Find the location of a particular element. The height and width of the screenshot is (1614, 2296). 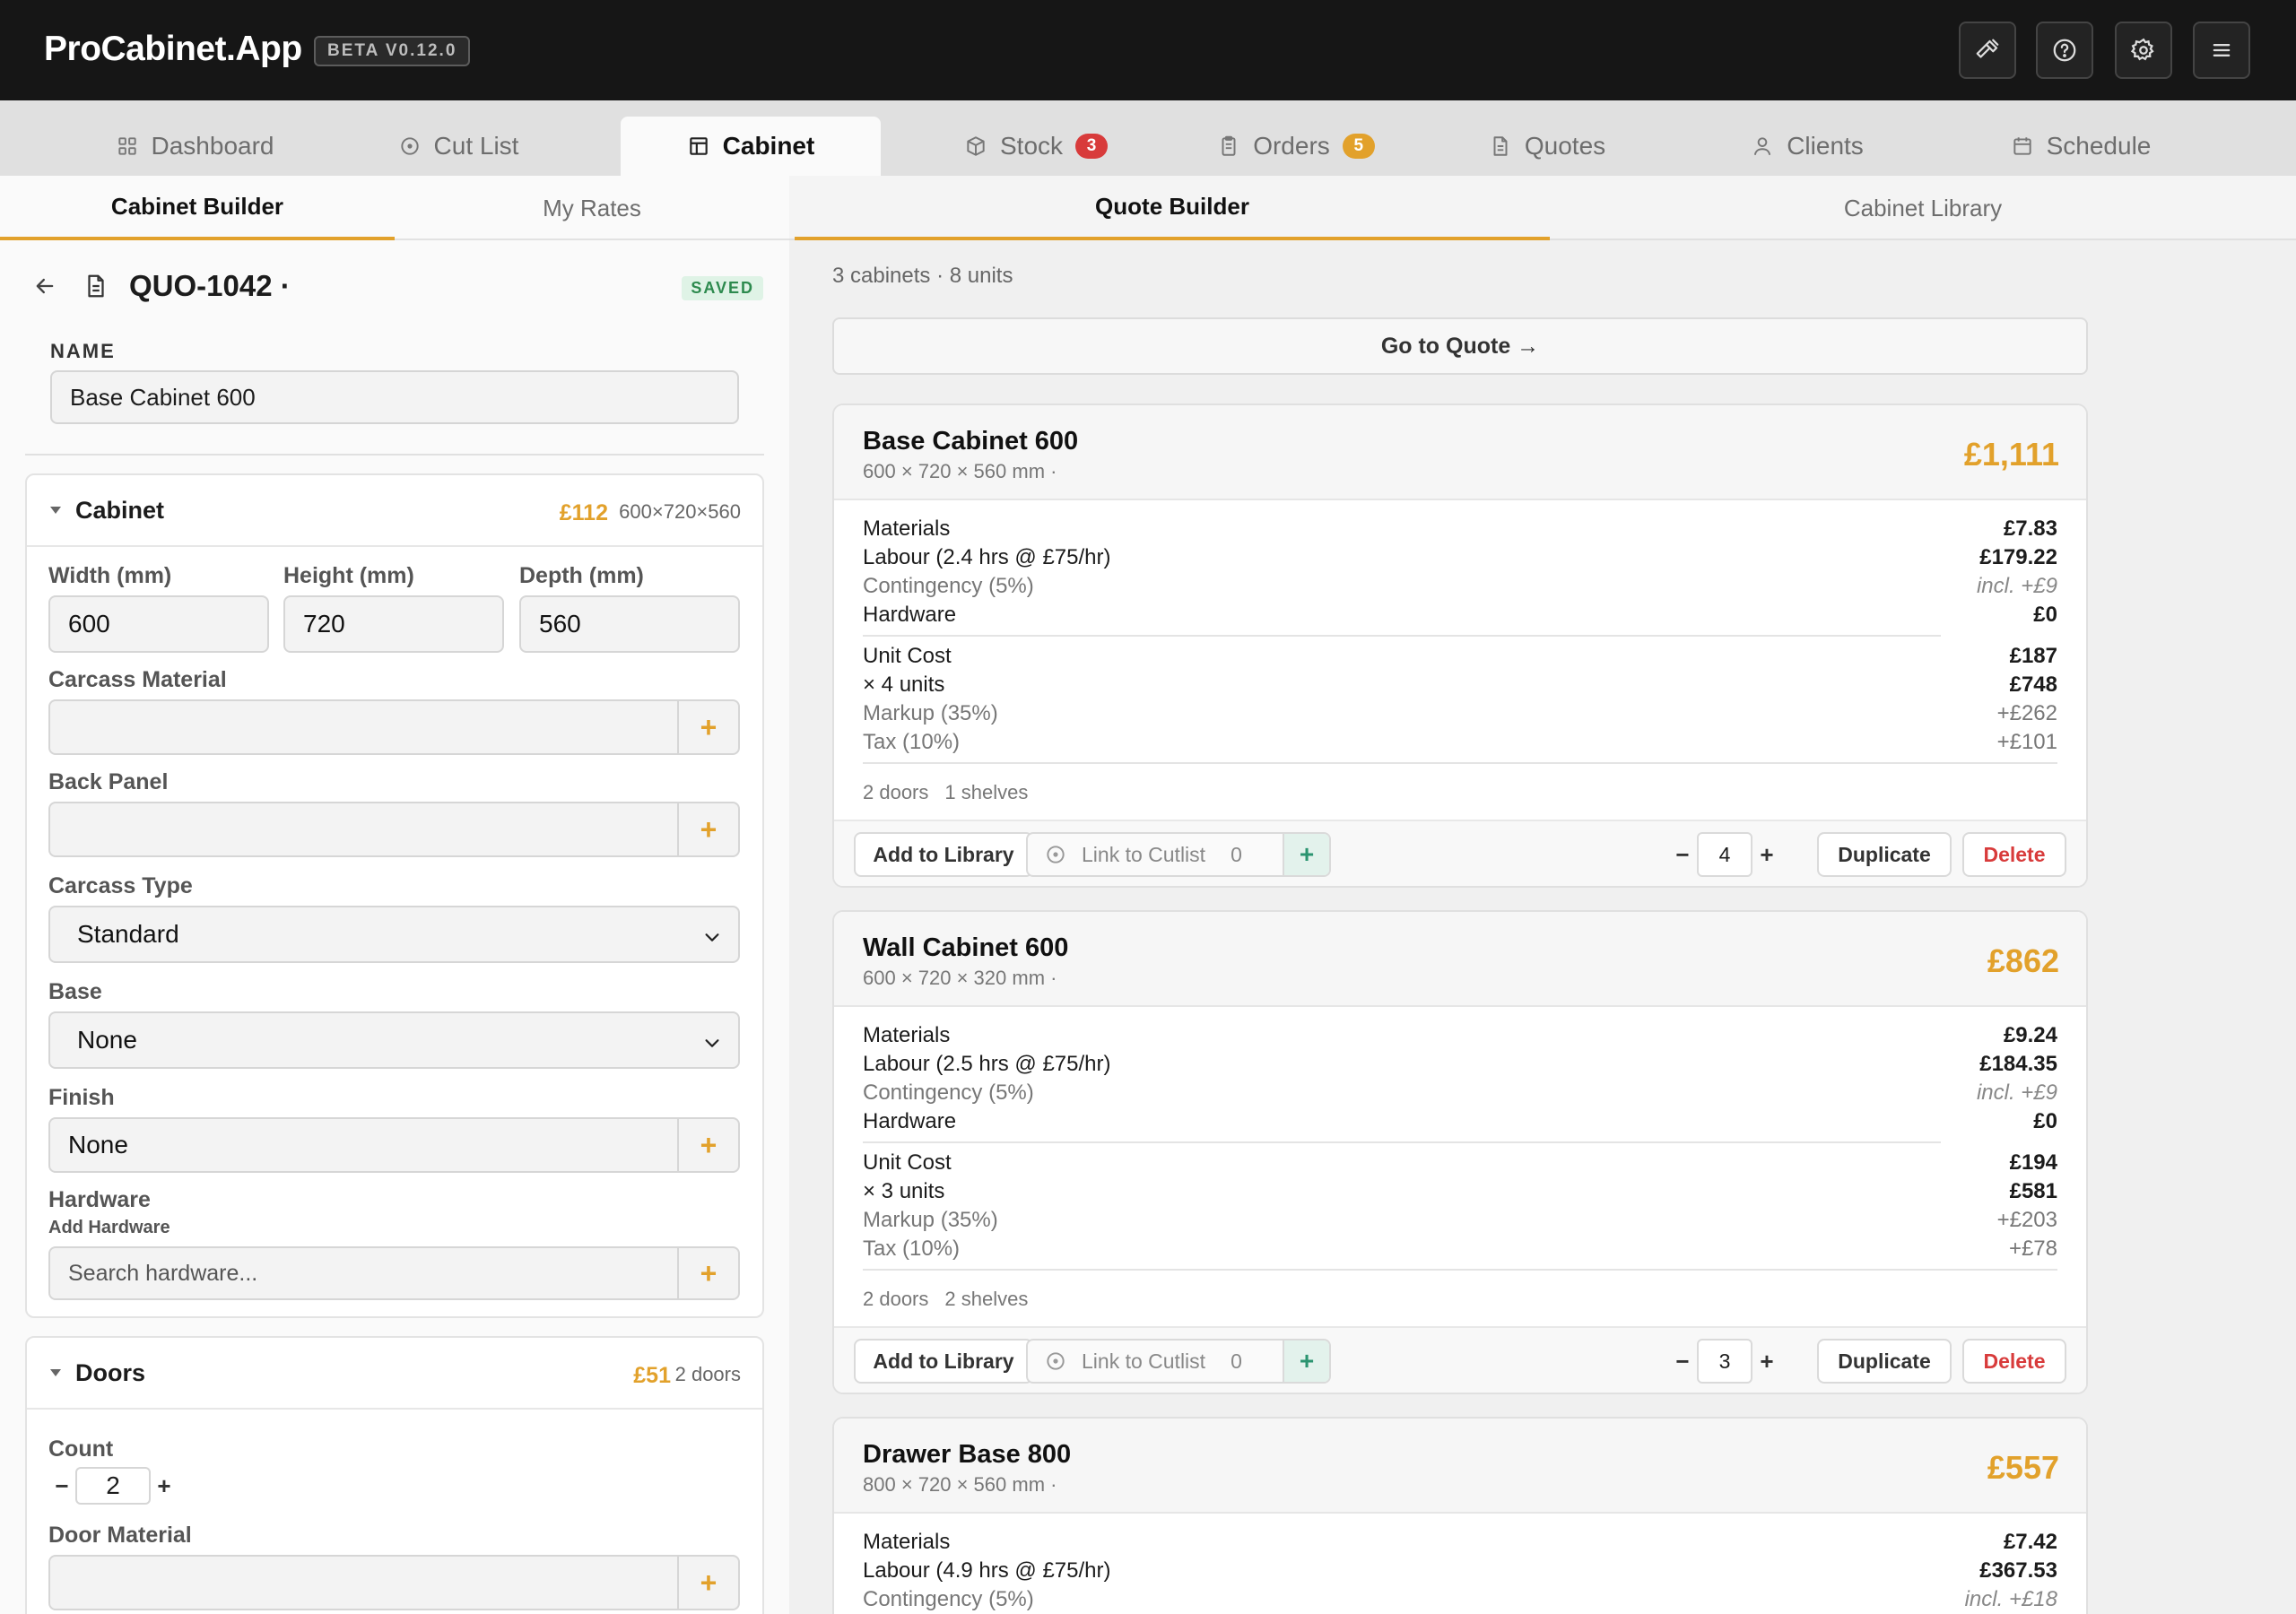

tab-dashboard: Dashboard is located at coordinates (195, 146).